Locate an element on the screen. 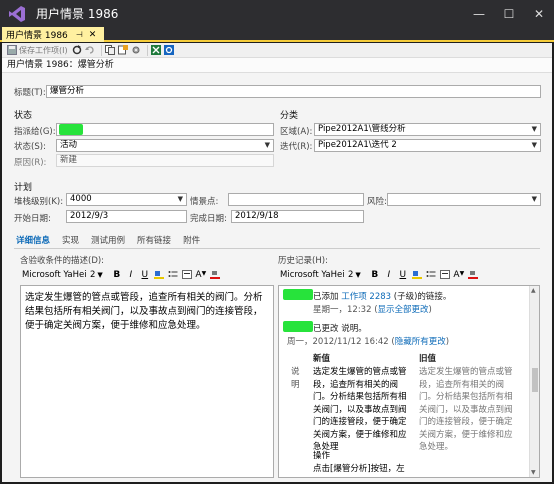  reason-field: 新建 is located at coordinates (165, 160).